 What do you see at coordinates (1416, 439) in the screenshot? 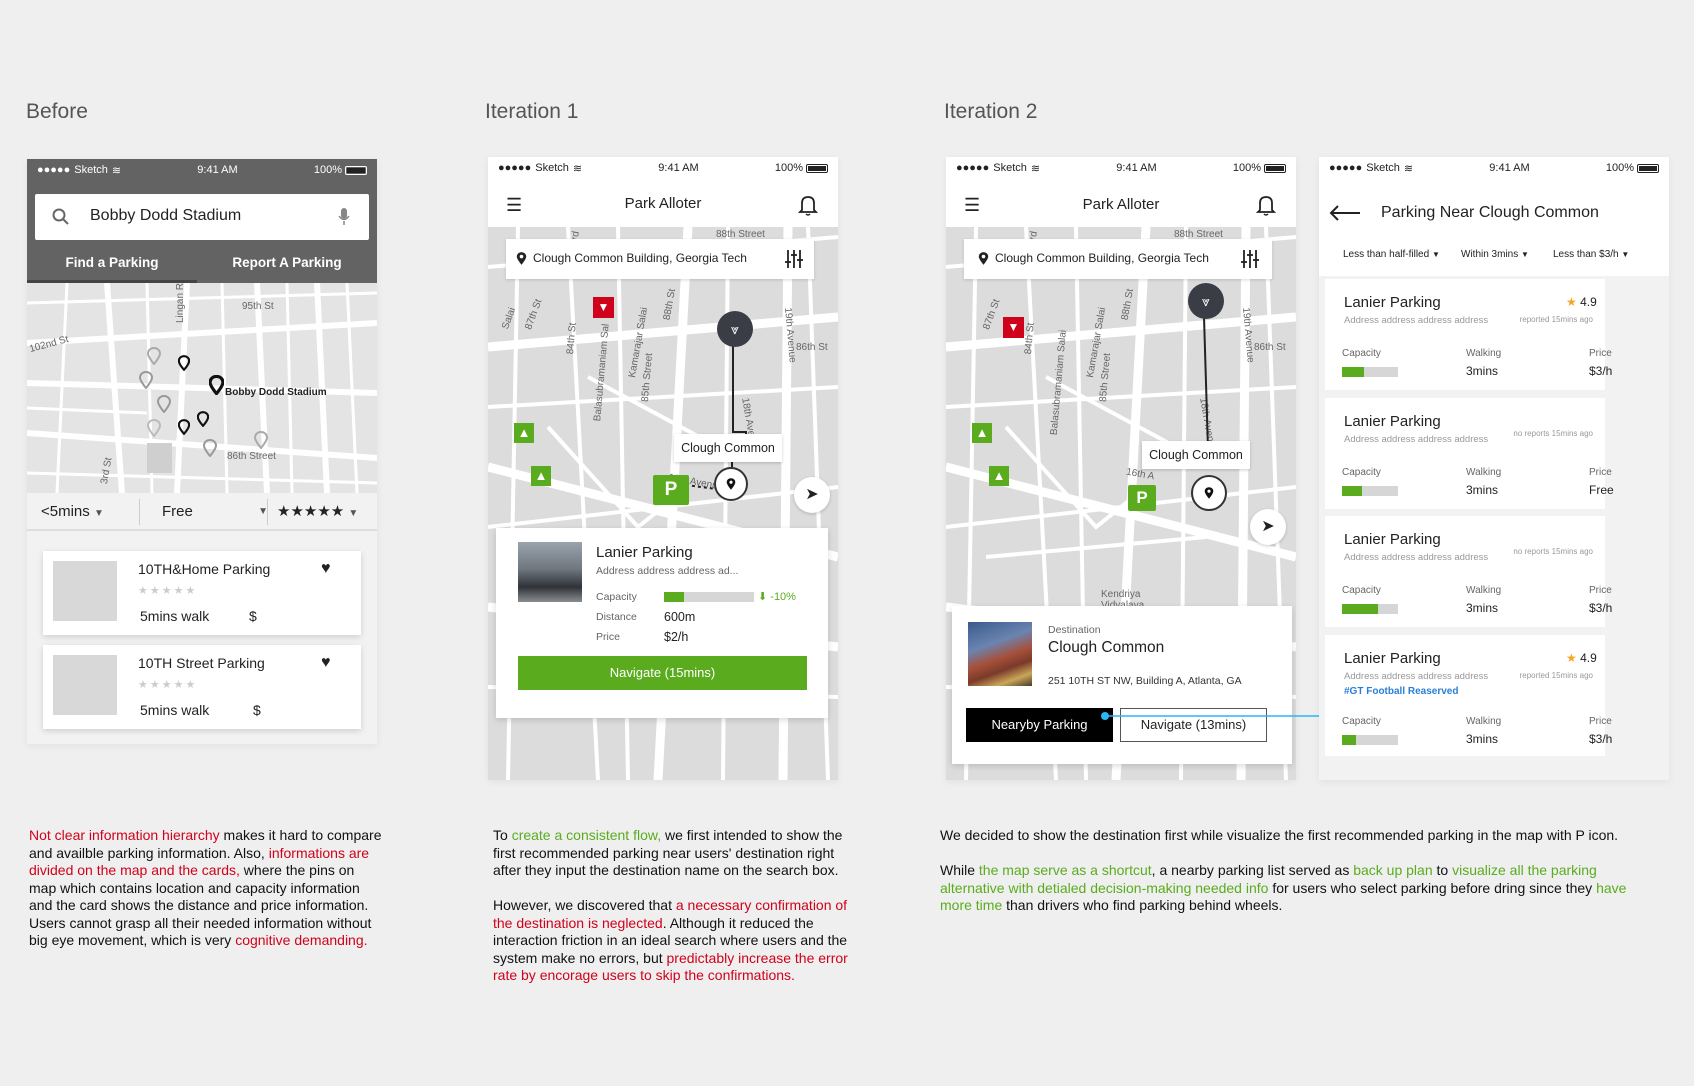
I see `parking-address: Address address address address` at bounding box center [1416, 439].